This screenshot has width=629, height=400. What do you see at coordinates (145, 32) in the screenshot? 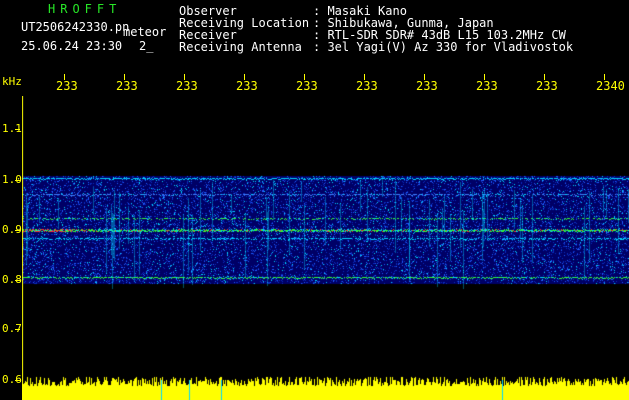
I see `observation-type: meteor` at bounding box center [145, 32].